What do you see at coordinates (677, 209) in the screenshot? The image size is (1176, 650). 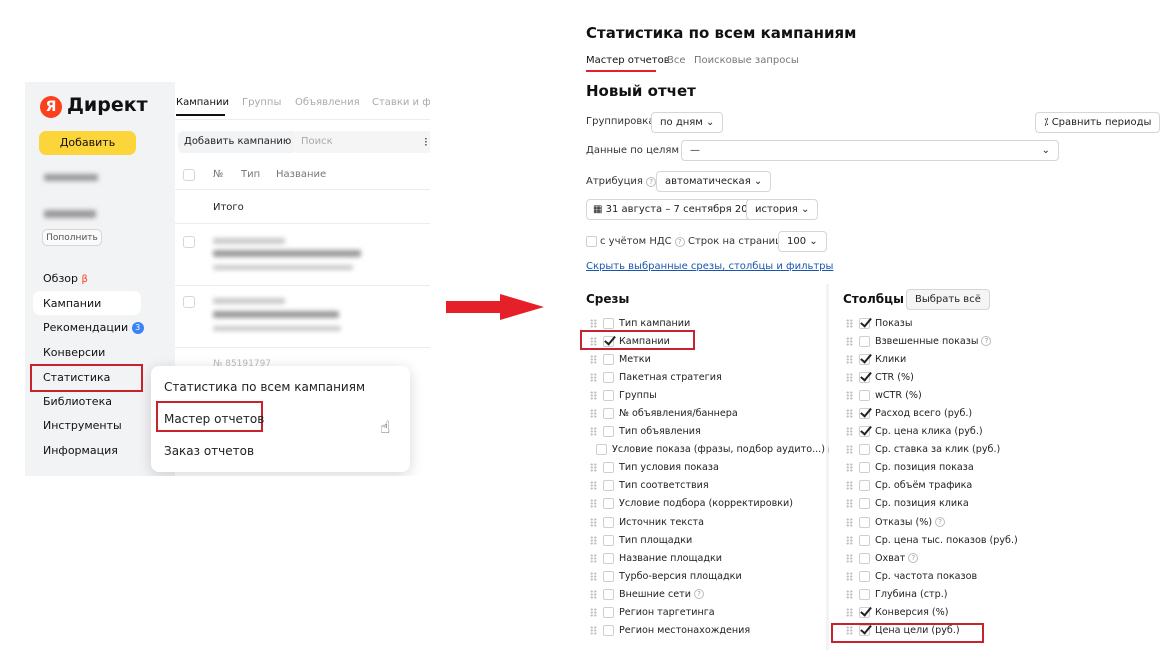 I see `date-range-picker: ▦ 31 августа – 7 сентября 2024` at bounding box center [677, 209].